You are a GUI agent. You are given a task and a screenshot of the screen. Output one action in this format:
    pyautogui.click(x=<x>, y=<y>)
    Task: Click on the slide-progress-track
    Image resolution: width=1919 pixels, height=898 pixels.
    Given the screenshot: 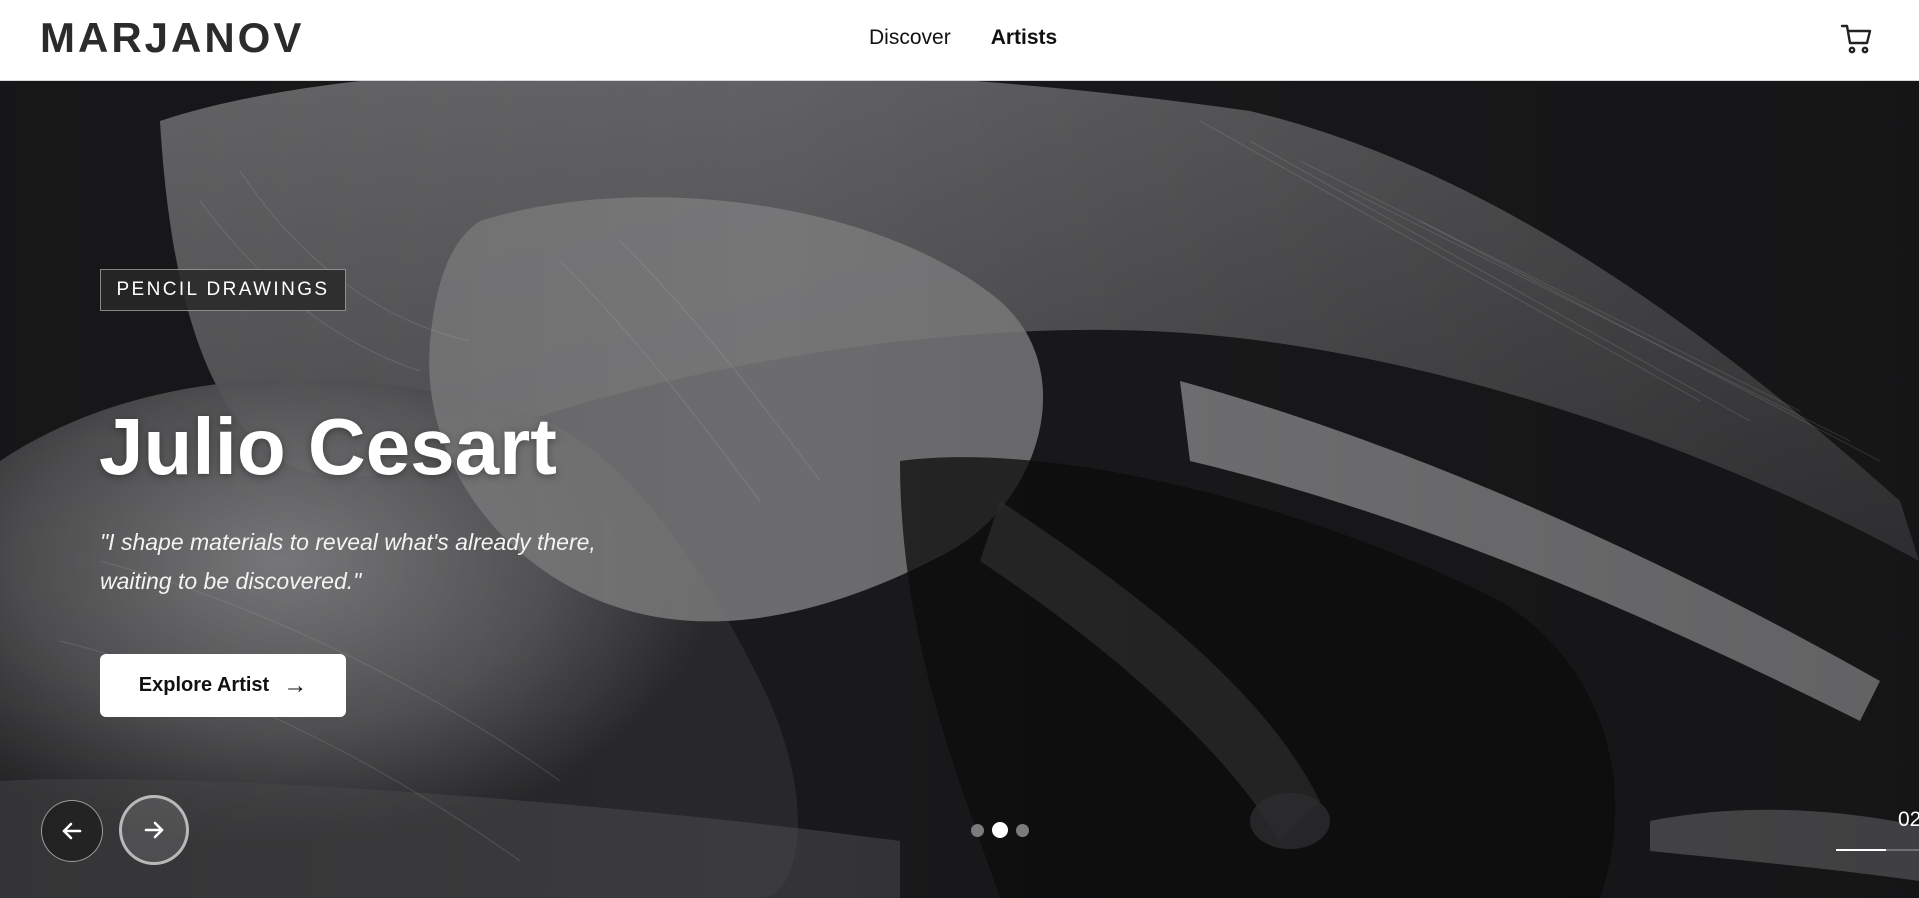 What is the action you would take?
    pyautogui.click(x=1877, y=850)
    